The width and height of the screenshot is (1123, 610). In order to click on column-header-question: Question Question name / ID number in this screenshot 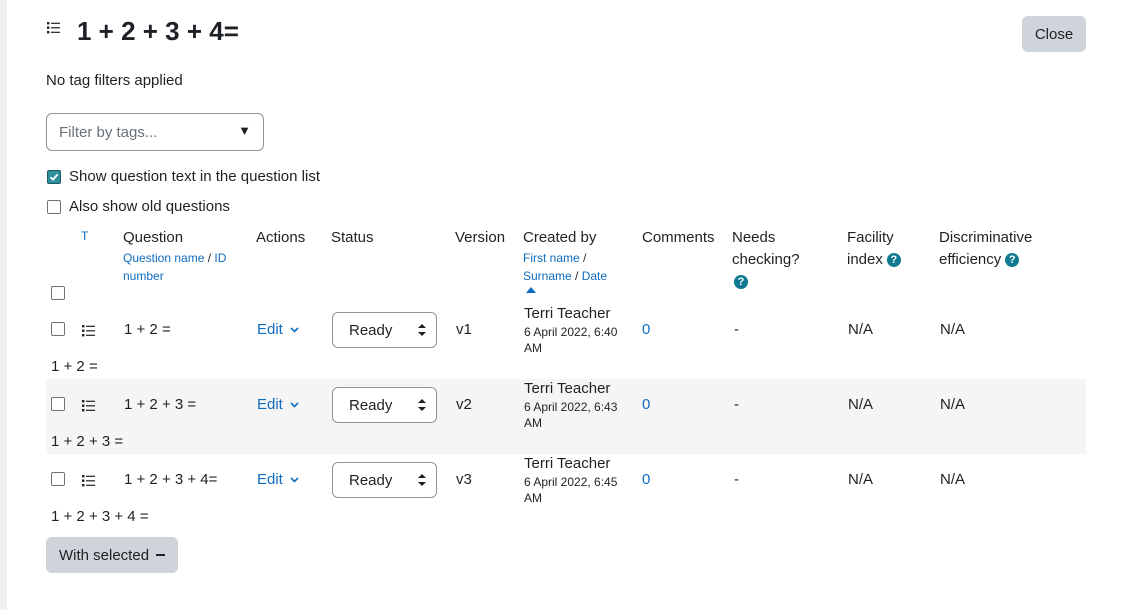, I will do `click(183, 256)`.